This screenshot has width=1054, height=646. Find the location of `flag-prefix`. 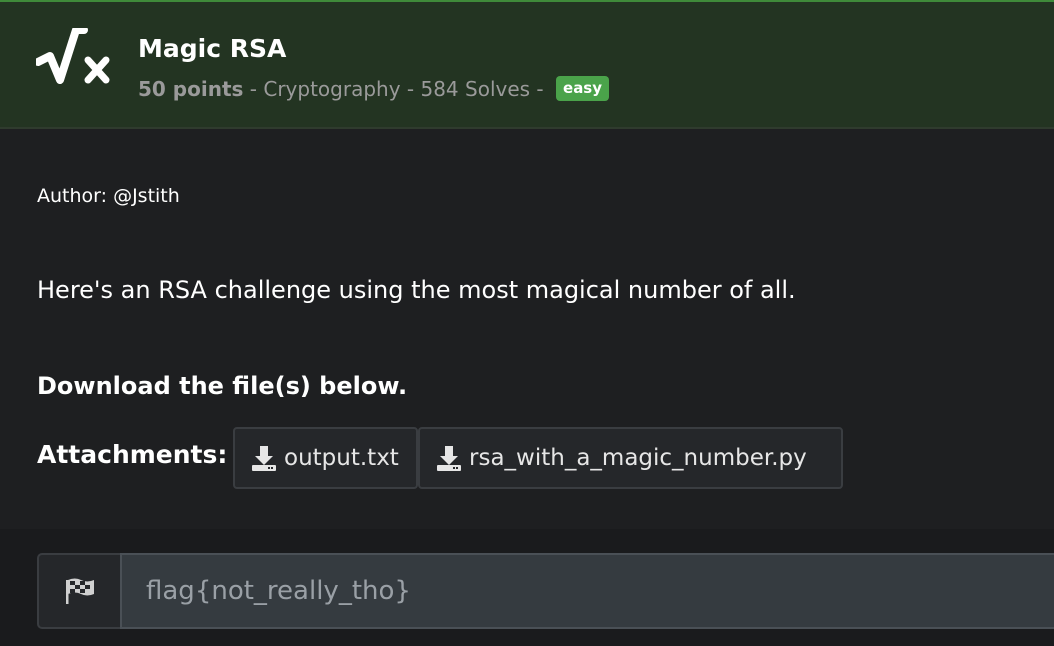

flag-prefix is located at coordinates (78, 591).